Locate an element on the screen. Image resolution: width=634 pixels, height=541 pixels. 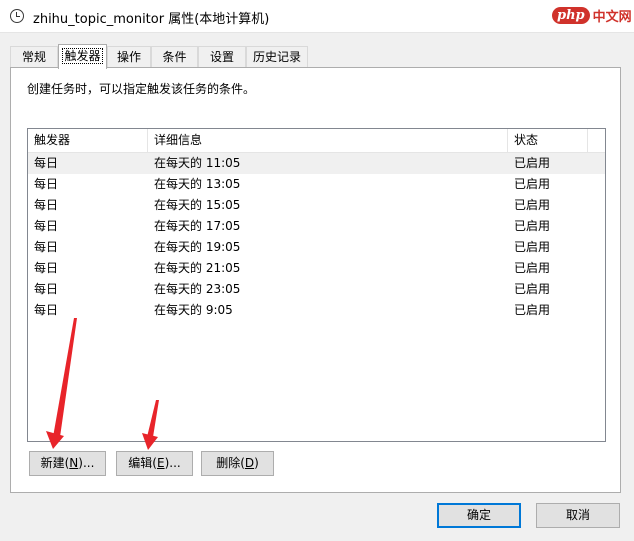
table-row: 每日 在每天的 19:05 已启用 is located at coordinates (316, 247).